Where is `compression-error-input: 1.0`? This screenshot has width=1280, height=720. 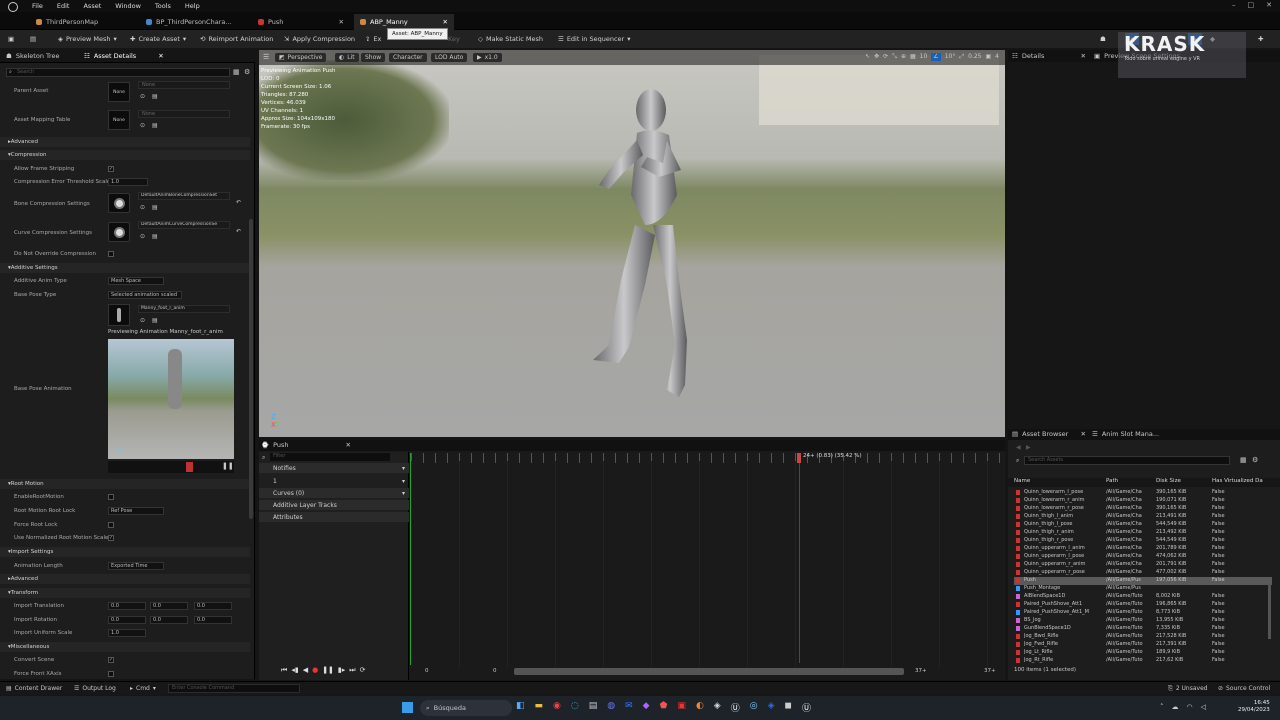
compression-error-input: 1.0 is located at coordinates (128, 182).